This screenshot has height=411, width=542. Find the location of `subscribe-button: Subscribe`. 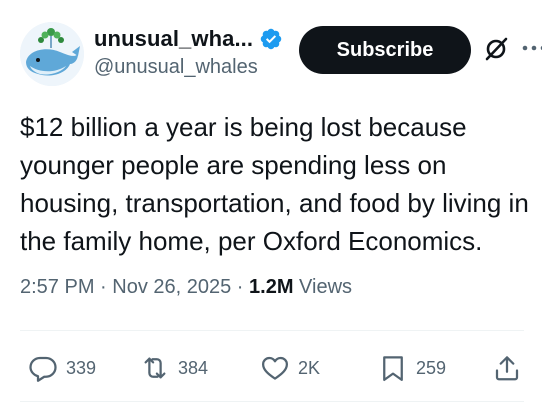

subscribe-button: Subscribe is located at coordinates (385, 50).